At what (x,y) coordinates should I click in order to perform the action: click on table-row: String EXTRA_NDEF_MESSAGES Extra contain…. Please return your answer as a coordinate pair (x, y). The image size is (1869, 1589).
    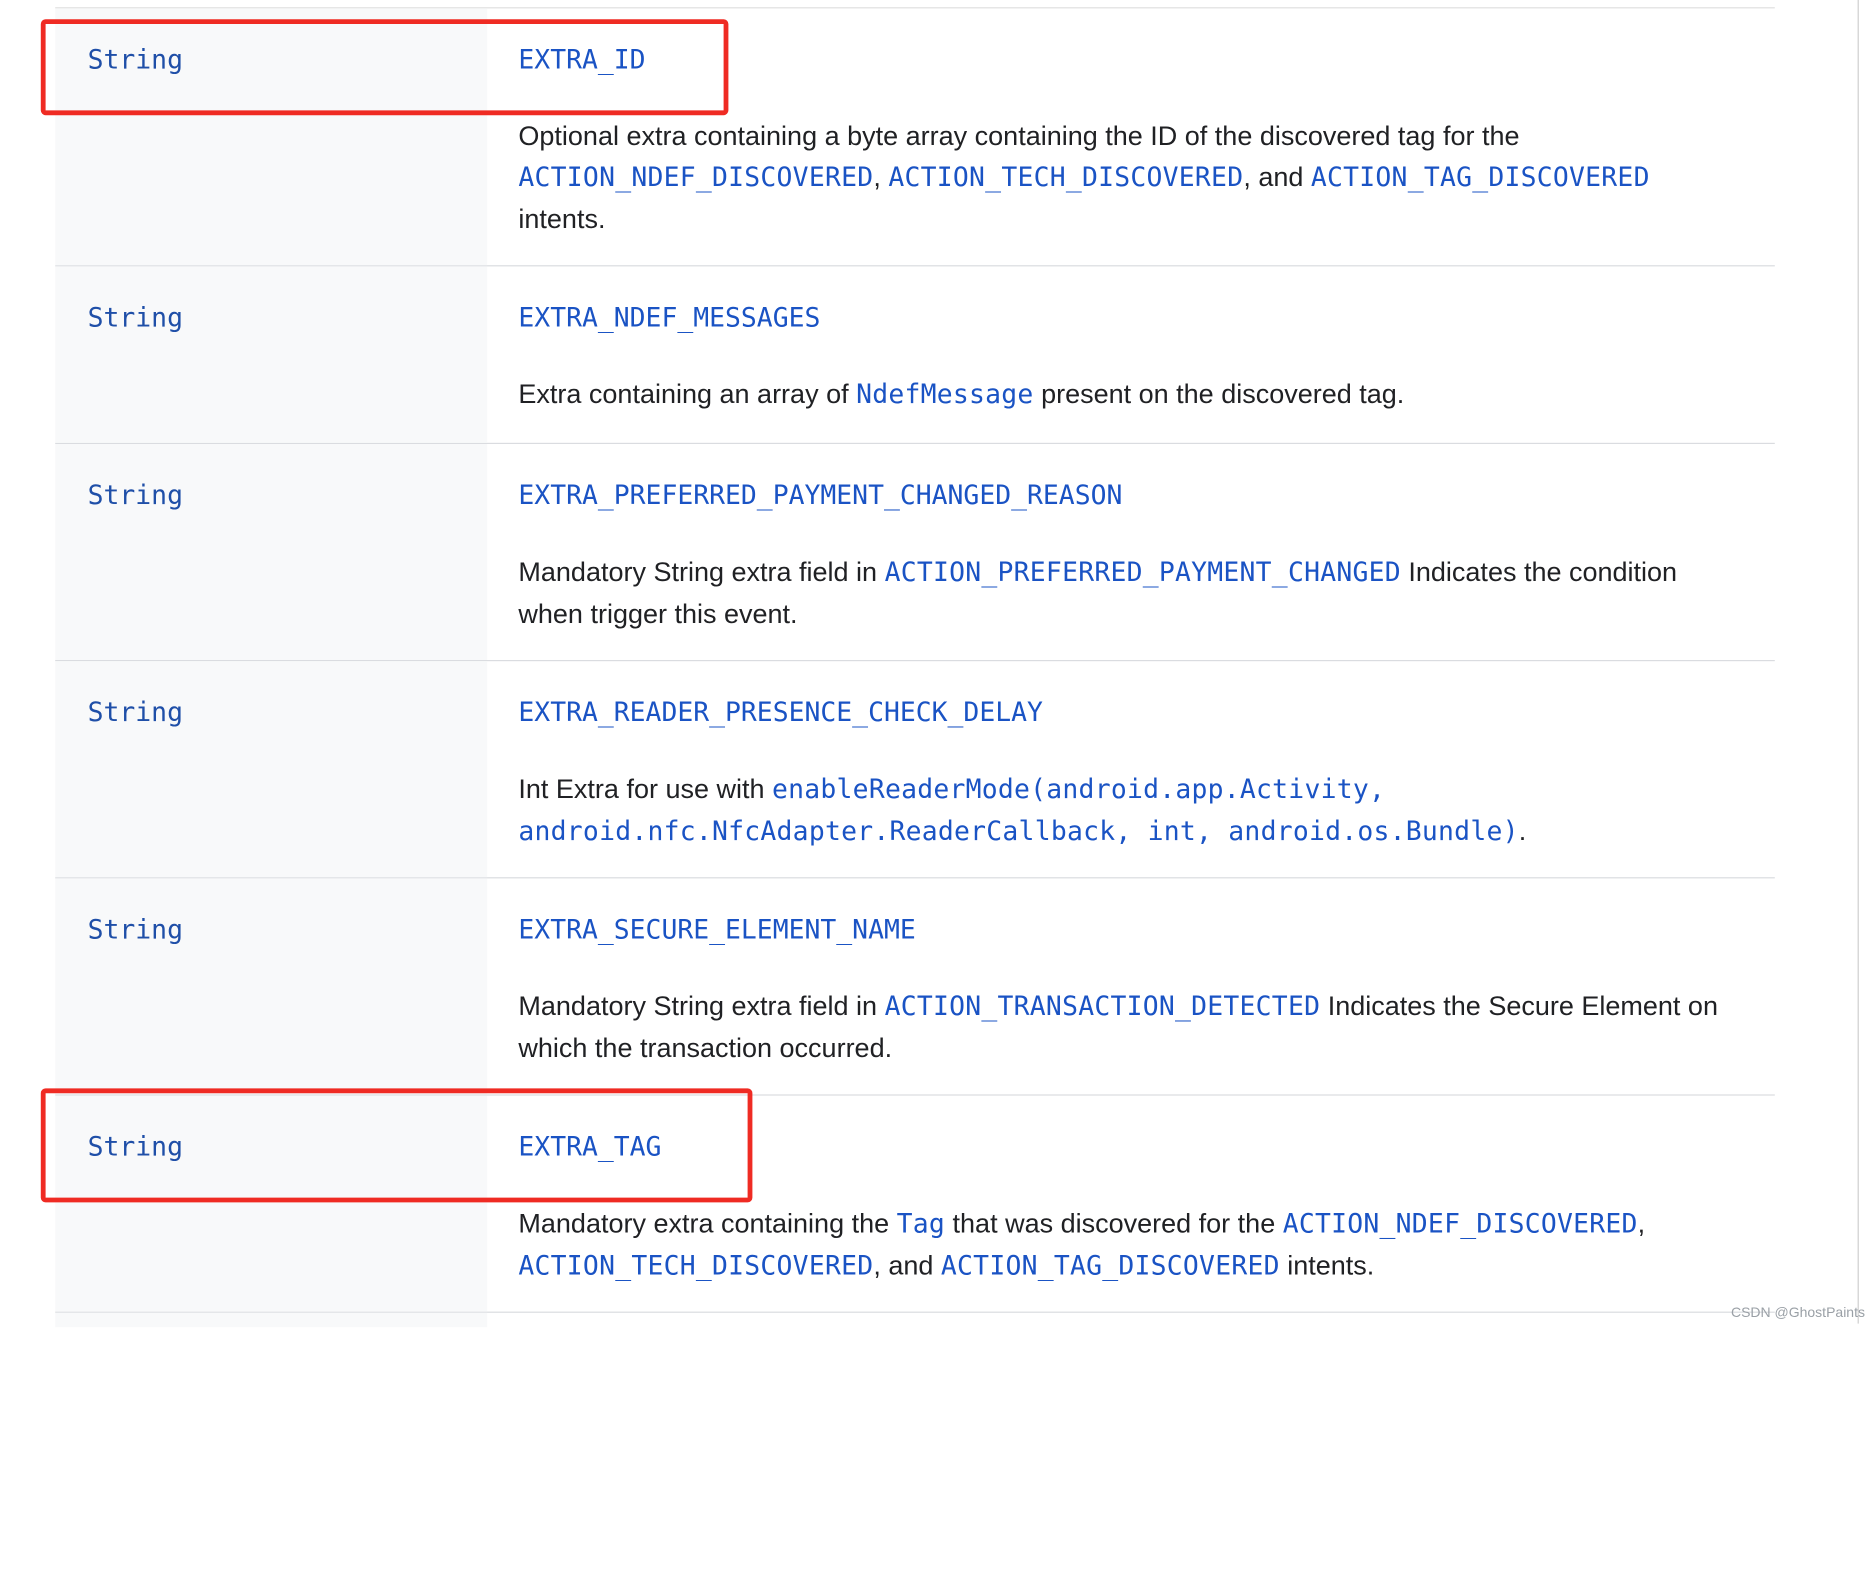
    Looking at the image, I should click on (915, 354).